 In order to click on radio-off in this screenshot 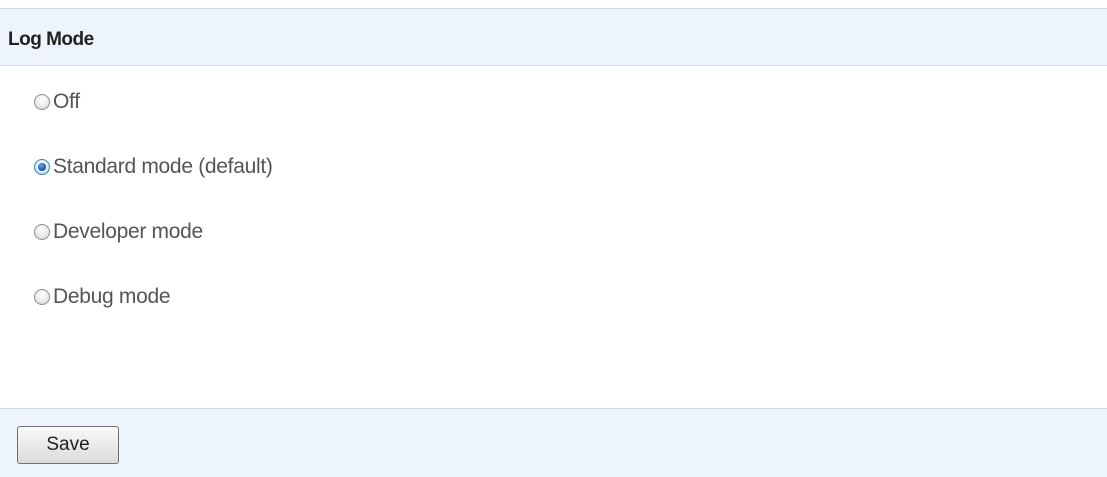, I will do `click(42, 102)`.